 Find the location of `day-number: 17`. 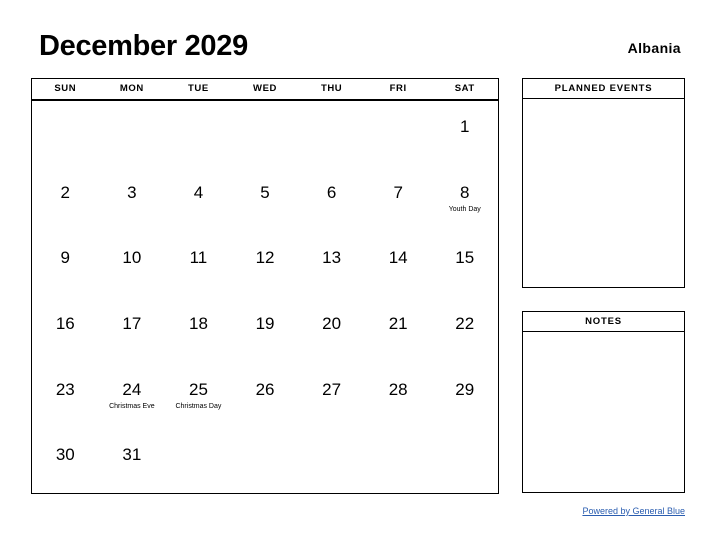

day-number: 17 is located at coordinates (132, 324).